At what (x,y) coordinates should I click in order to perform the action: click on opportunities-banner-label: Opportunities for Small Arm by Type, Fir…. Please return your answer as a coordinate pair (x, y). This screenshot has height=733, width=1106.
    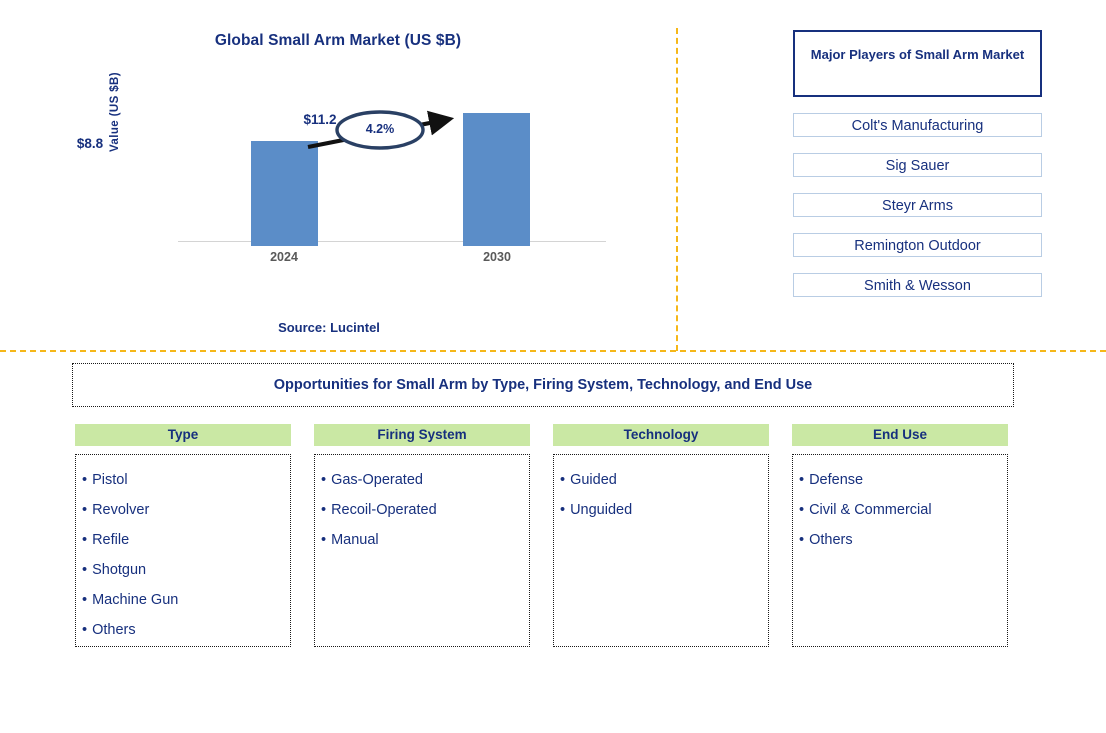
    Looking at the image, I should click on (543, 385).